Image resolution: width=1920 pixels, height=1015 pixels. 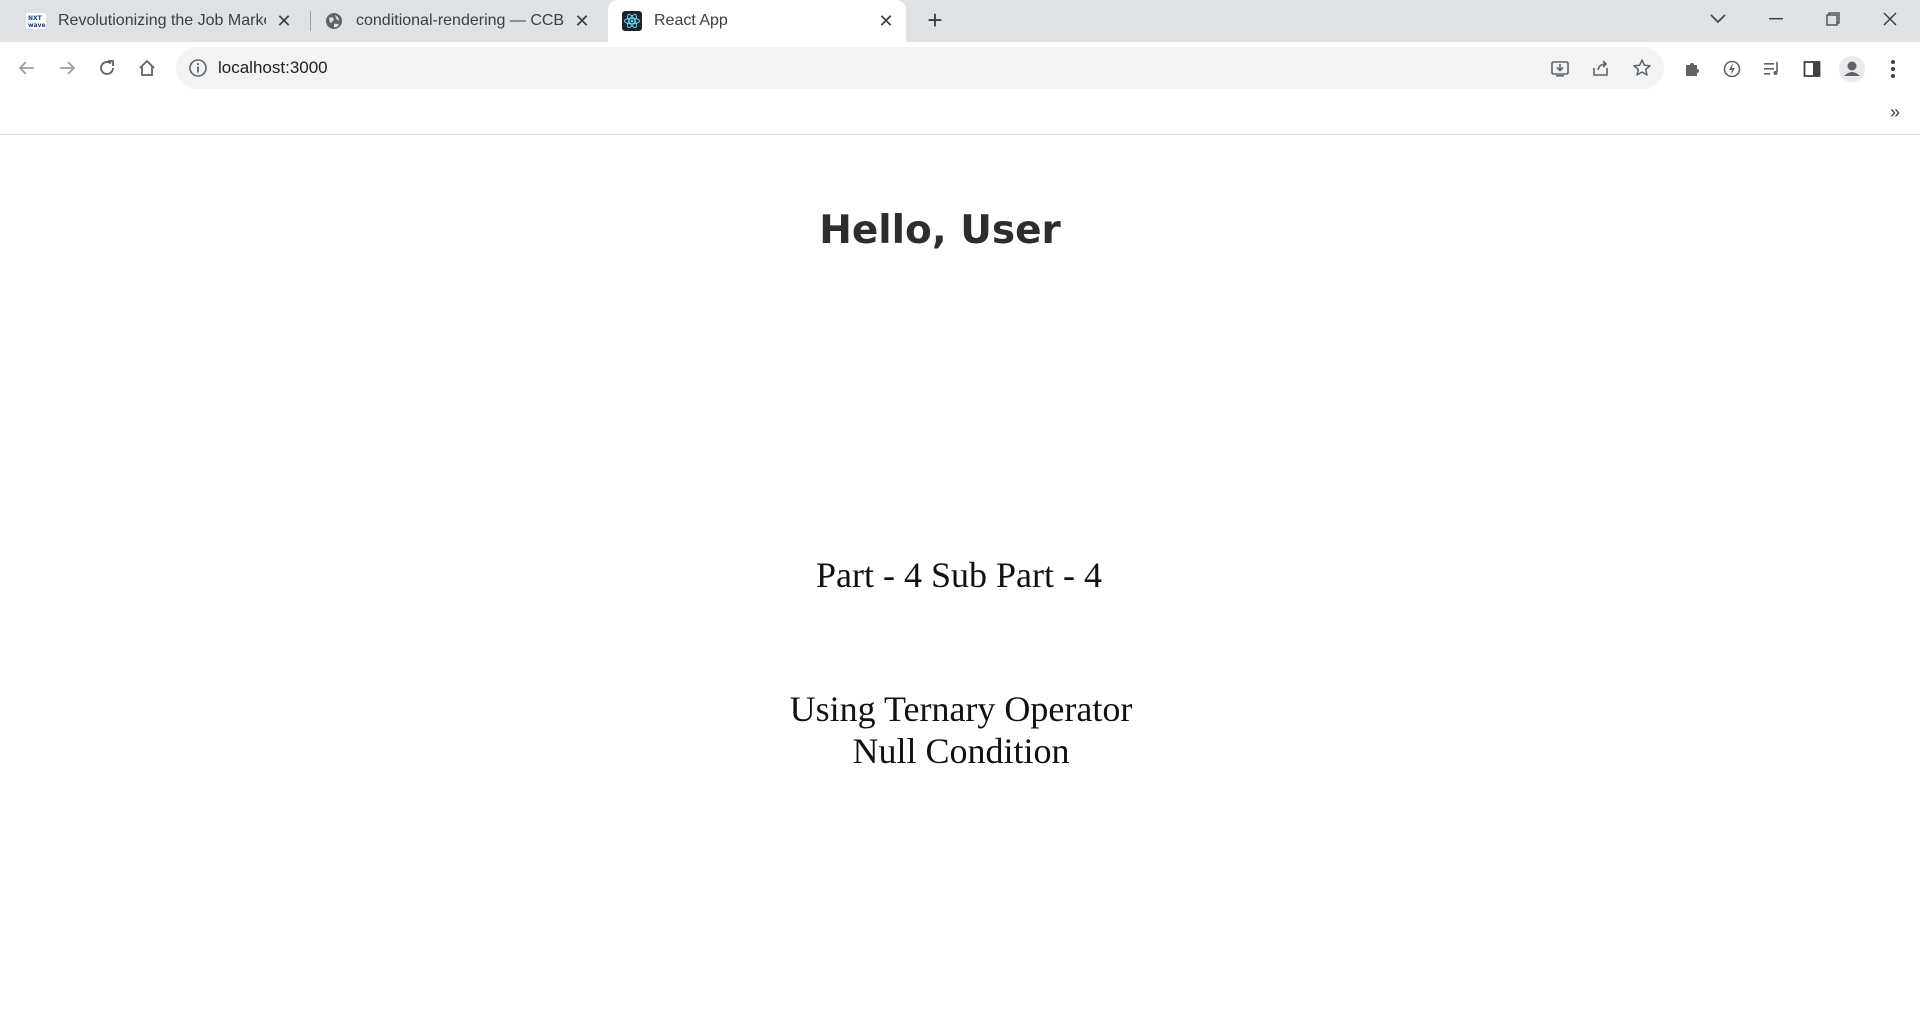 What do you see at coordinates (1732, 69) in the screenshot?
I see `extension-bolt-icon` at bounding box center [1732, 69].